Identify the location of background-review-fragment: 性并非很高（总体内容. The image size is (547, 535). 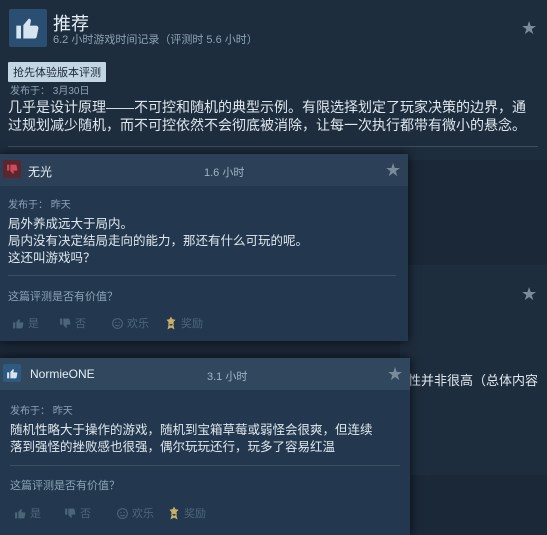
(473, 380).